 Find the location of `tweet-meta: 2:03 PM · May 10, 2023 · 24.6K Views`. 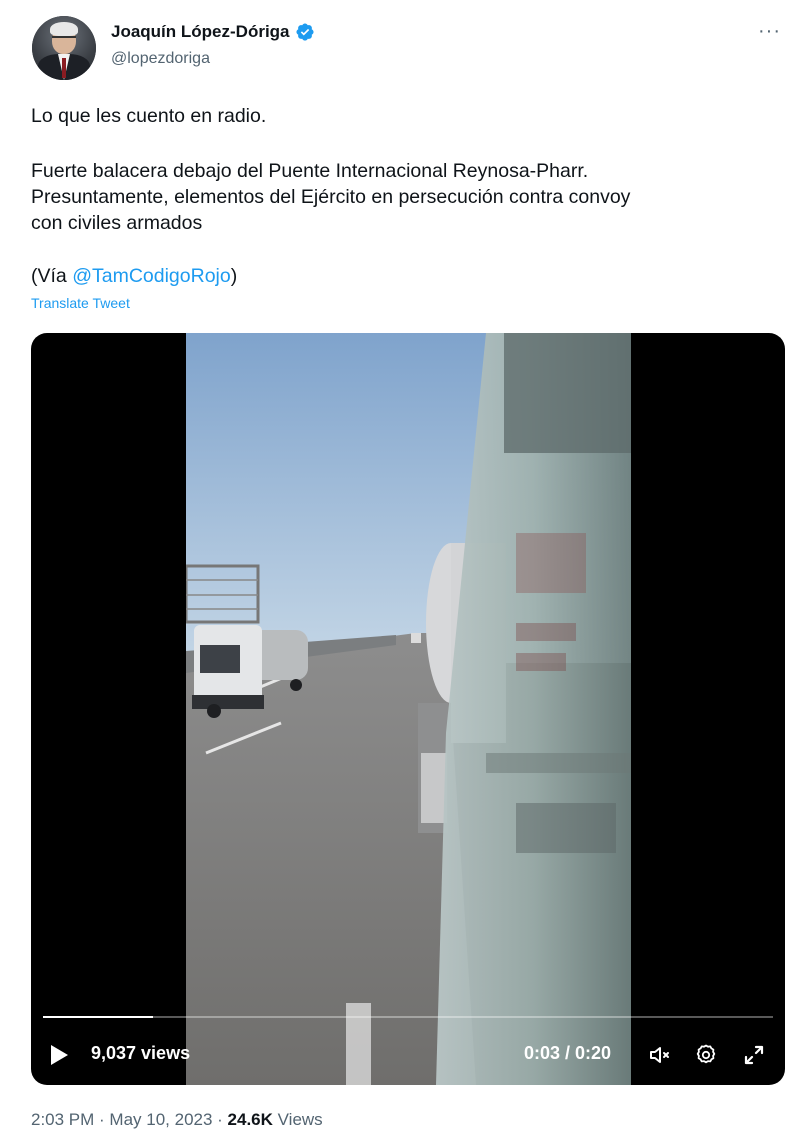

tweet-meta: 2:03 PM · May 10, 2023 · 24.6K Views is located at coordinates (177, 1120).